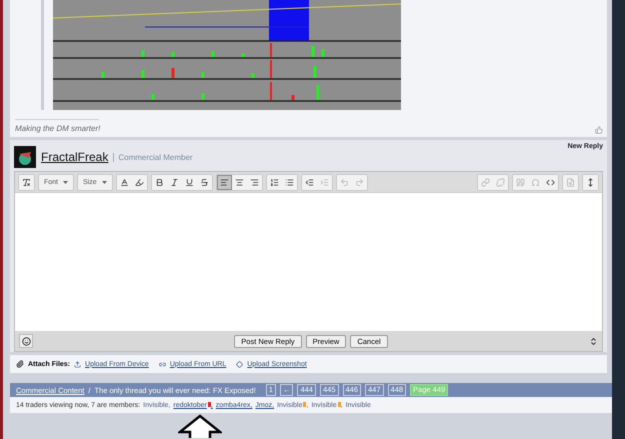 The height and width of the screenshot is (439, 625). I want to click on signature: Making the DM smarter!, so click(57, 128).